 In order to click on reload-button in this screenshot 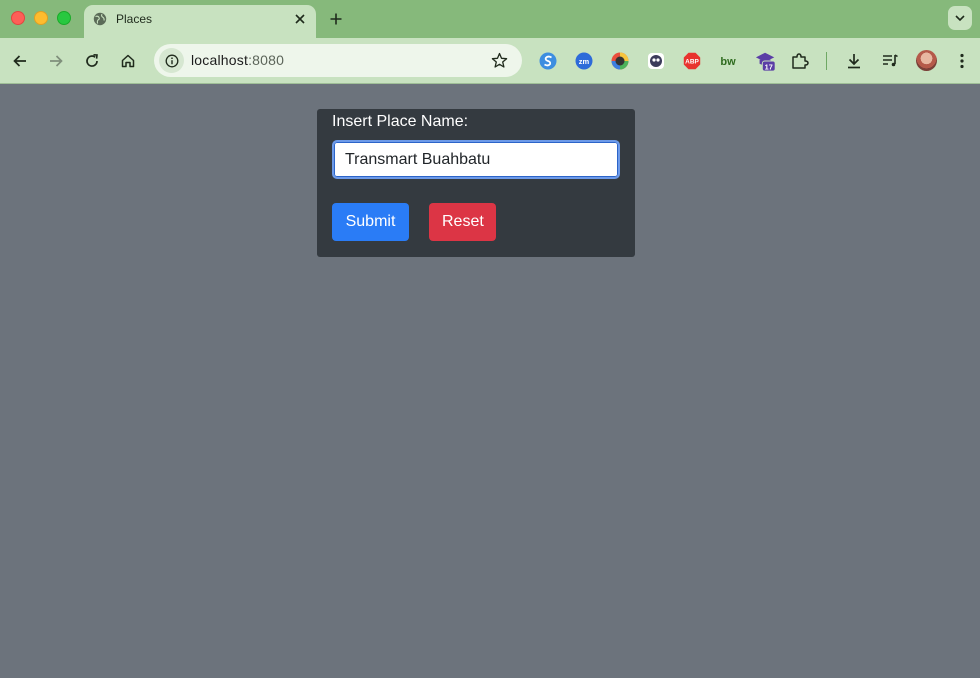, I will do `click(92, 61)`.